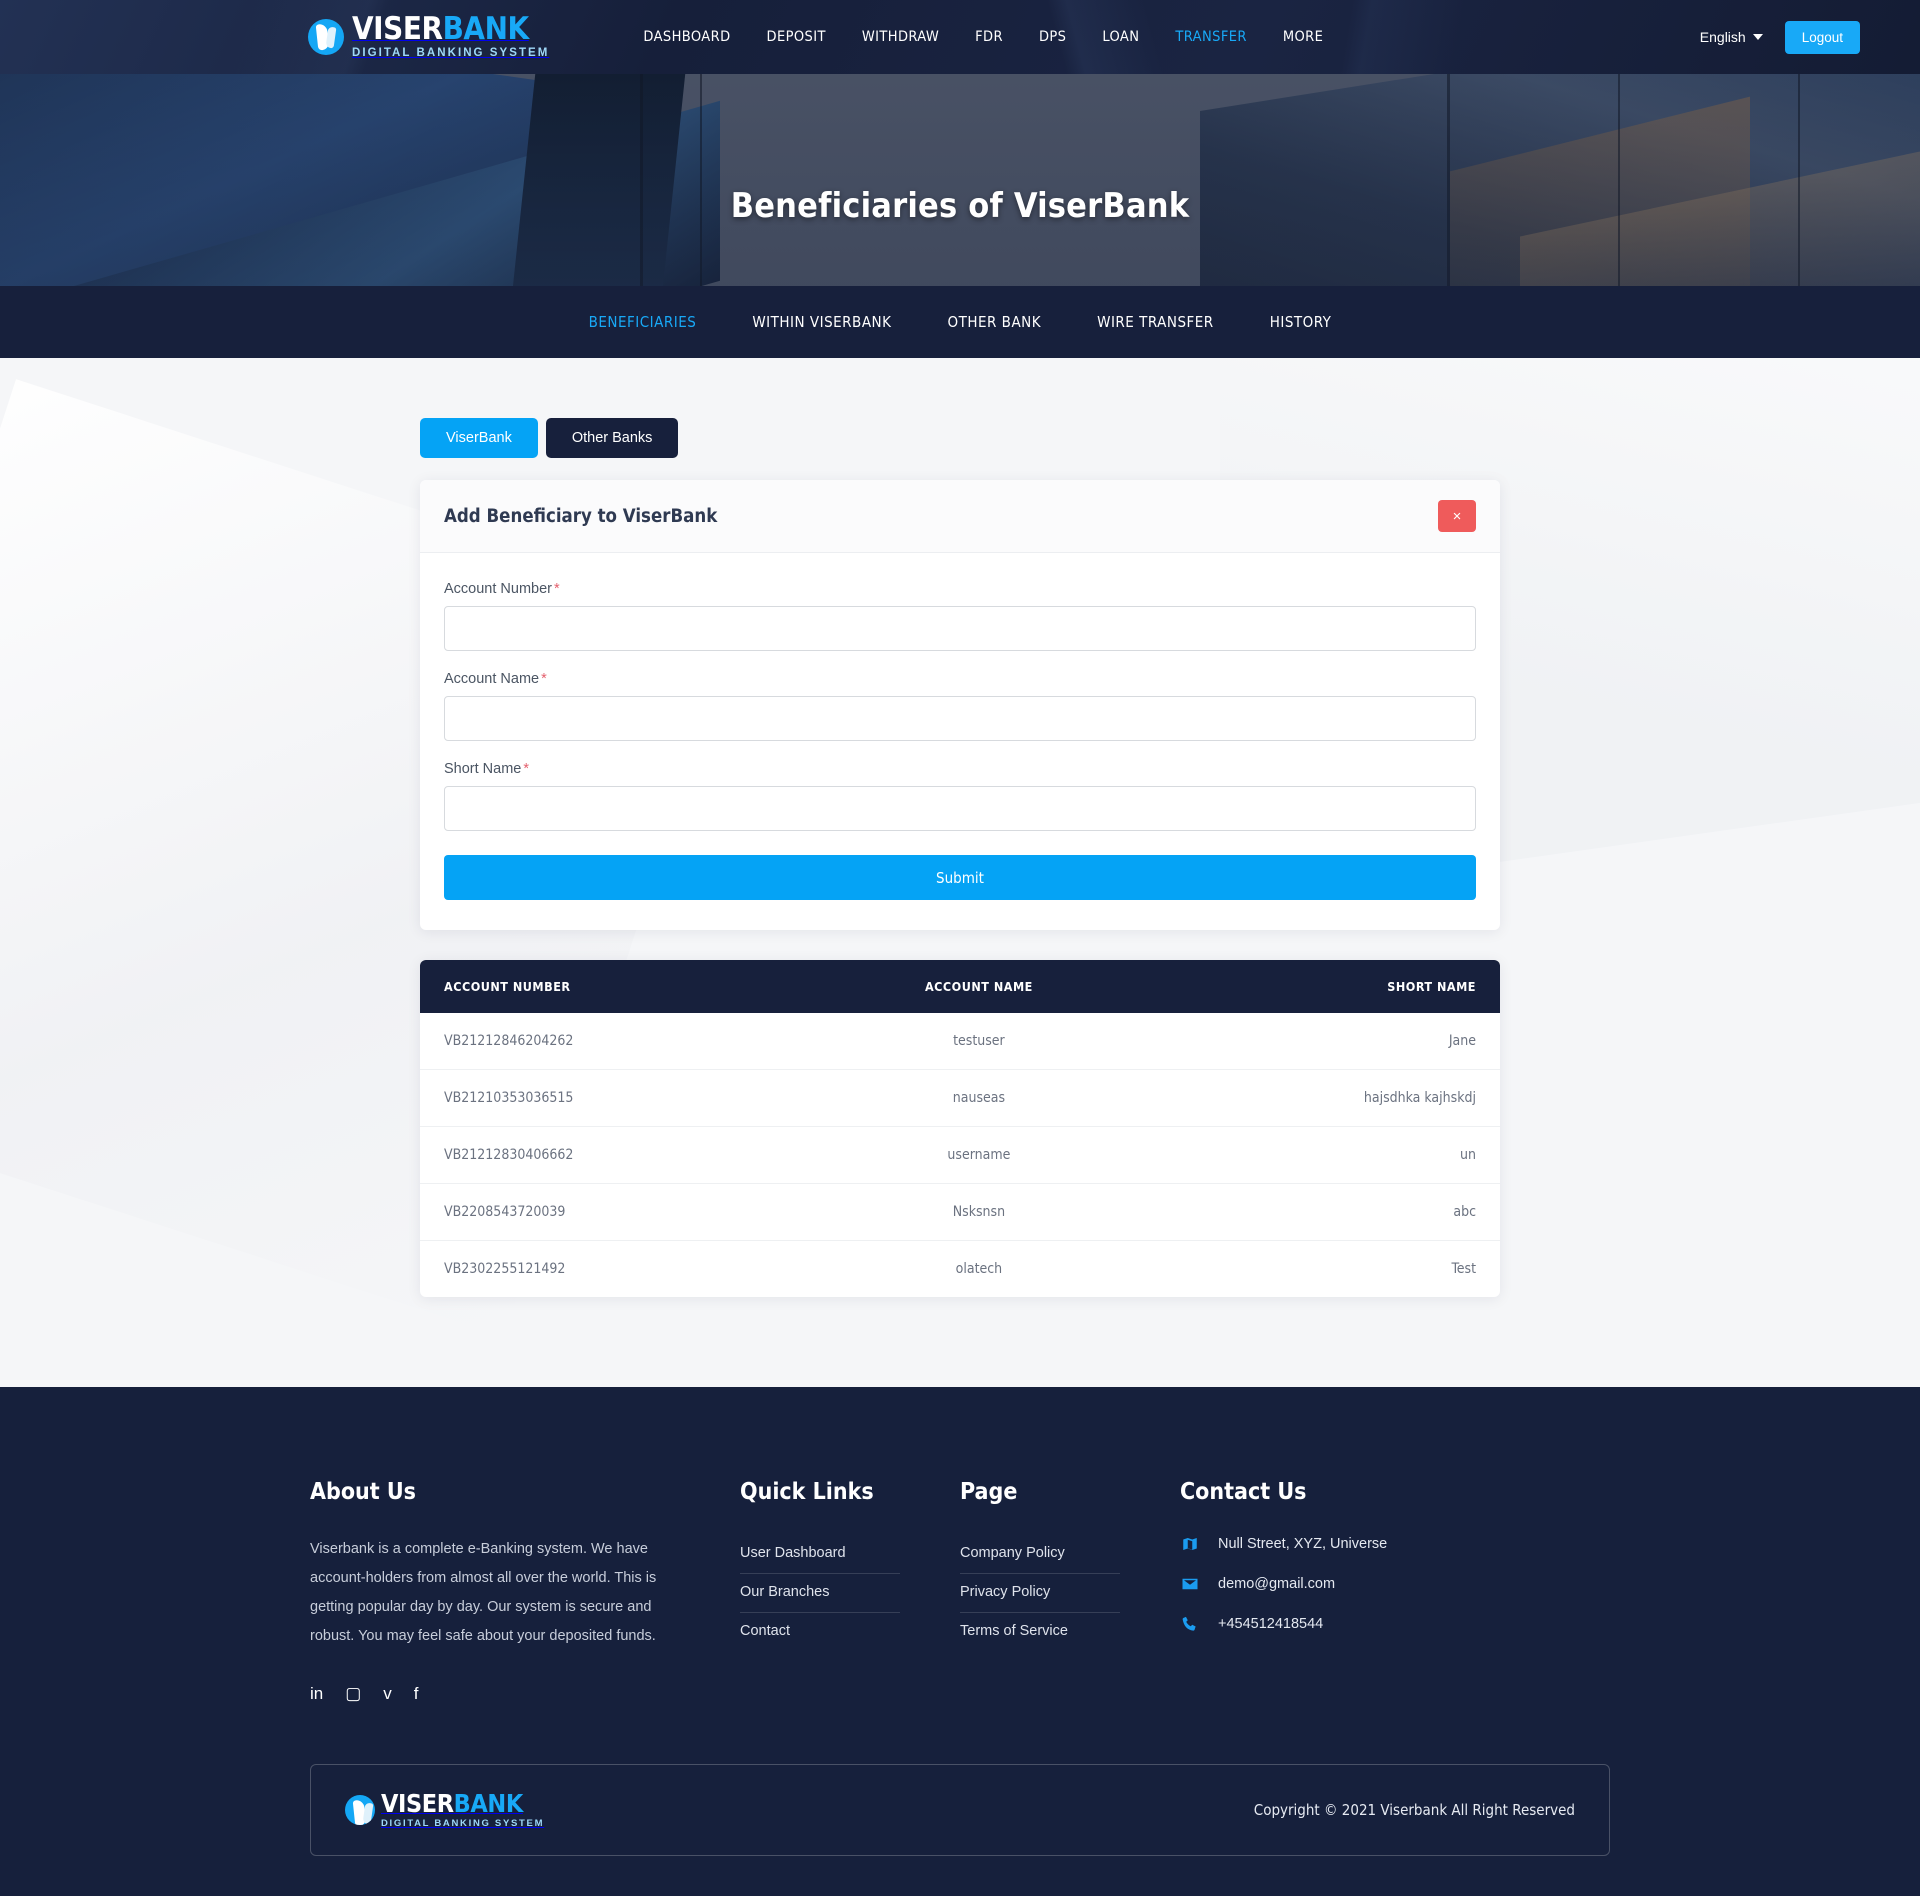  I want to click on column-header-account-number: ACCOUNT NUMBER, so click(614, 986).